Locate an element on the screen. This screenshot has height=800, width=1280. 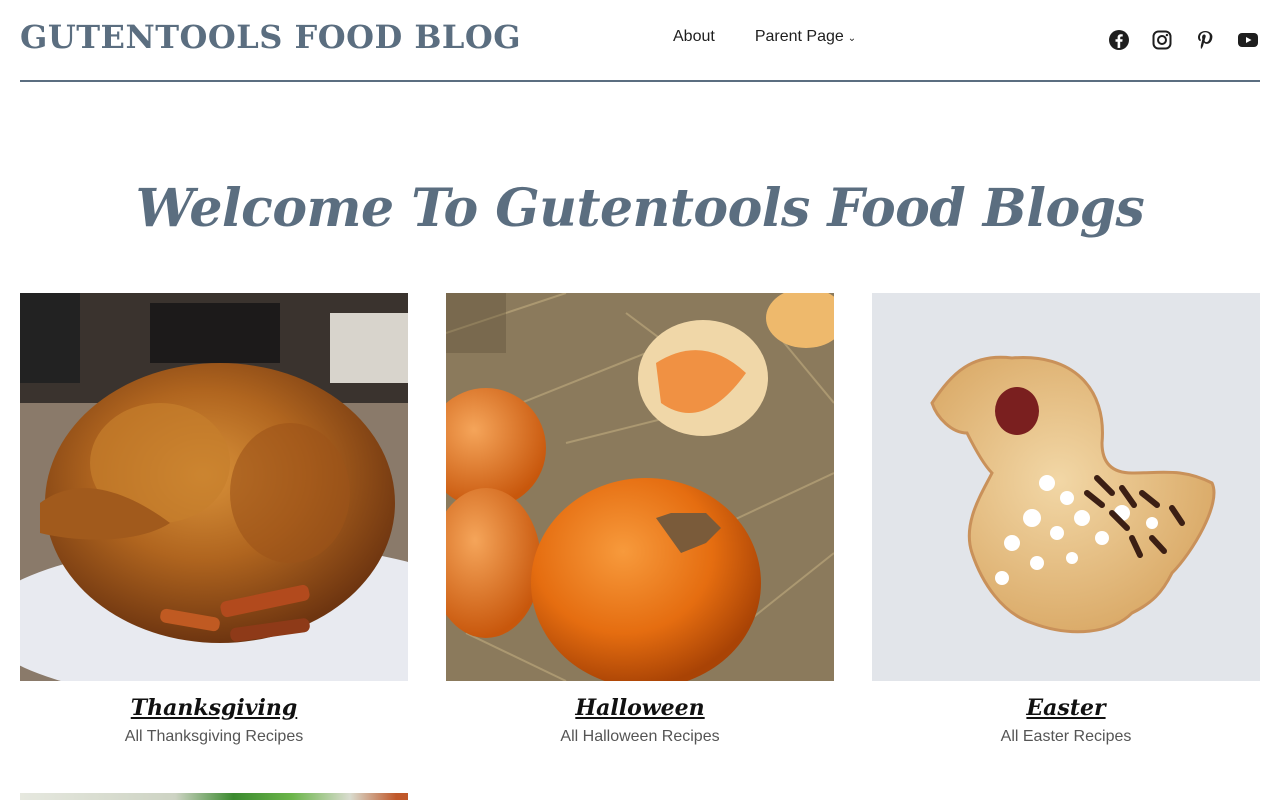
card-title: Thanksgiving is located at coordinates (214, 708).